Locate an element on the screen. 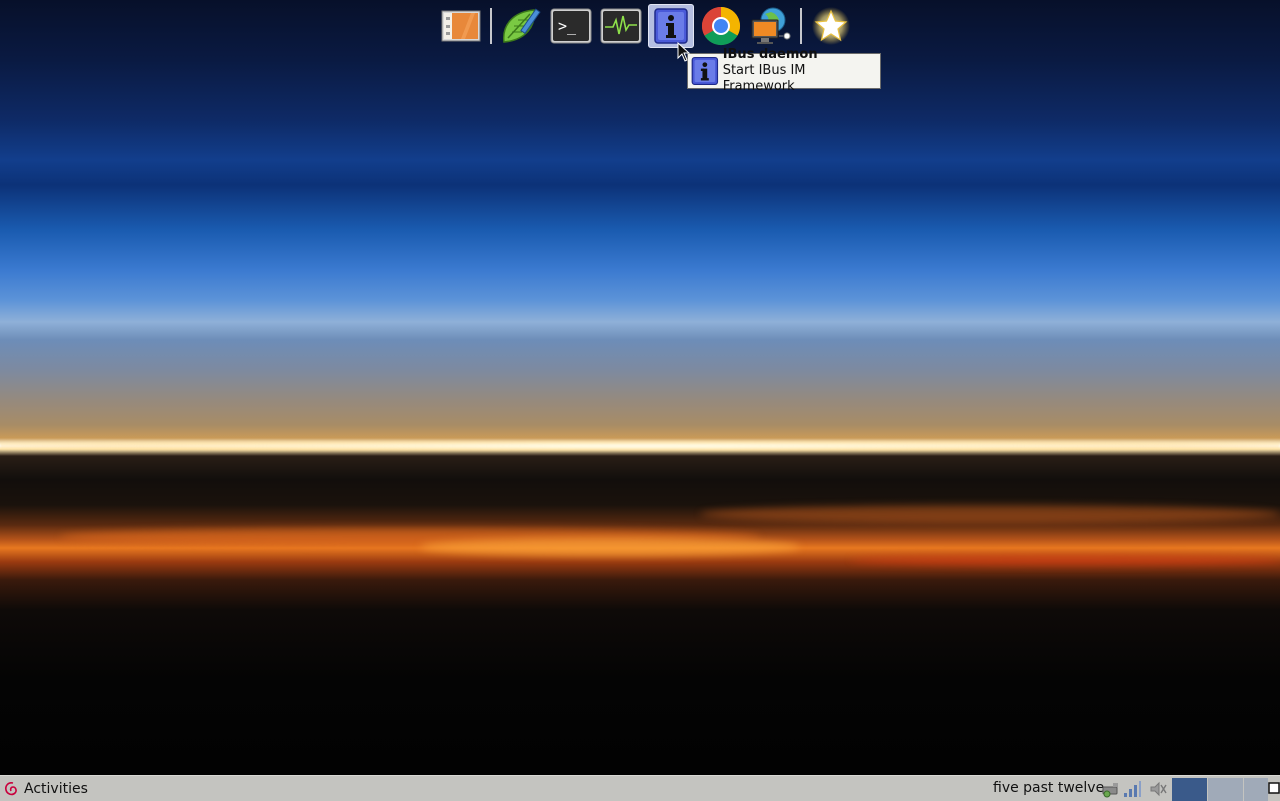 This screenshot has width=1280, height=801. network-wired-icon is located at coordinates (1111, 789).